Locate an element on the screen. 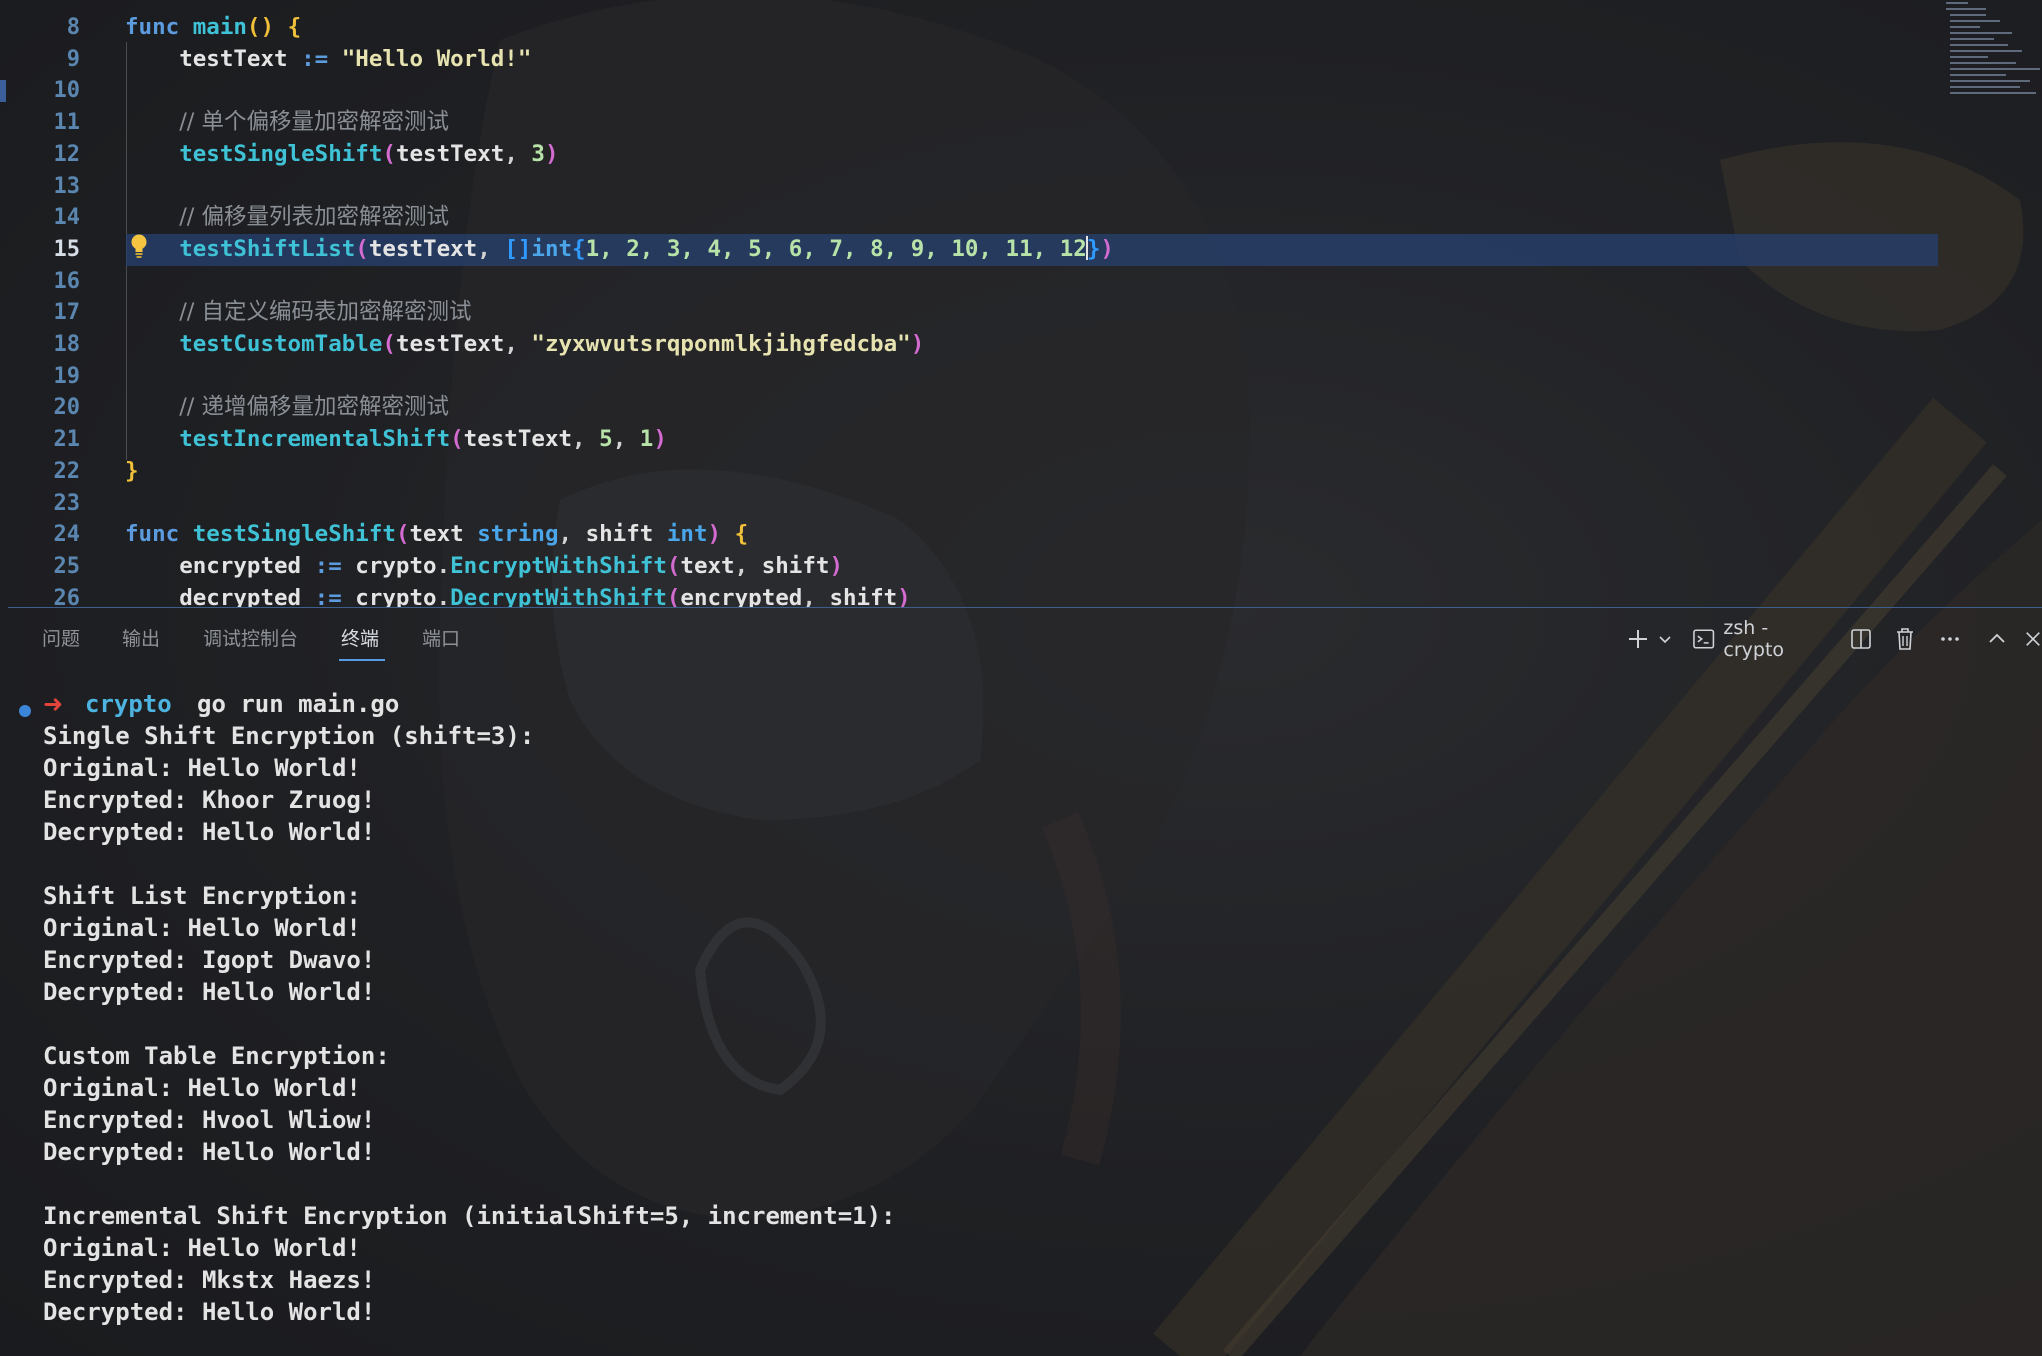 The width and height of the screenshot is (2042, 1356). line-number: 10 is located at coordinates (67, 91).